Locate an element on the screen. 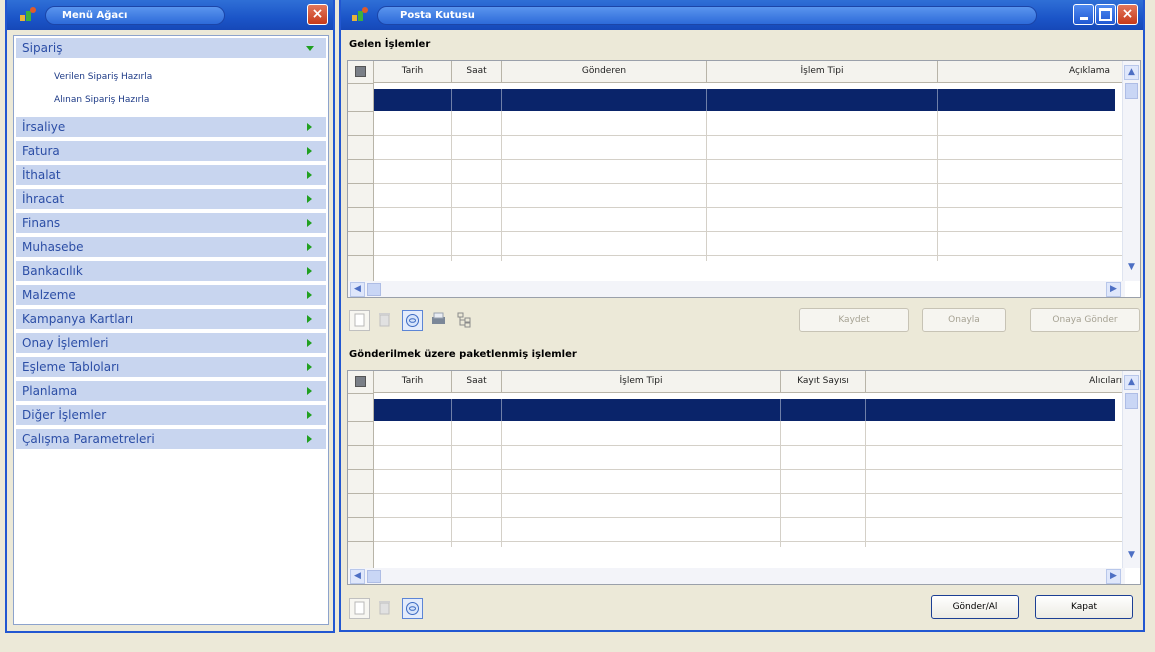 This screenshot has width=1155, height=652. menu-item-calisma-parametreleri: Çalışma Parametreleri is located at coordinates (171, 439).